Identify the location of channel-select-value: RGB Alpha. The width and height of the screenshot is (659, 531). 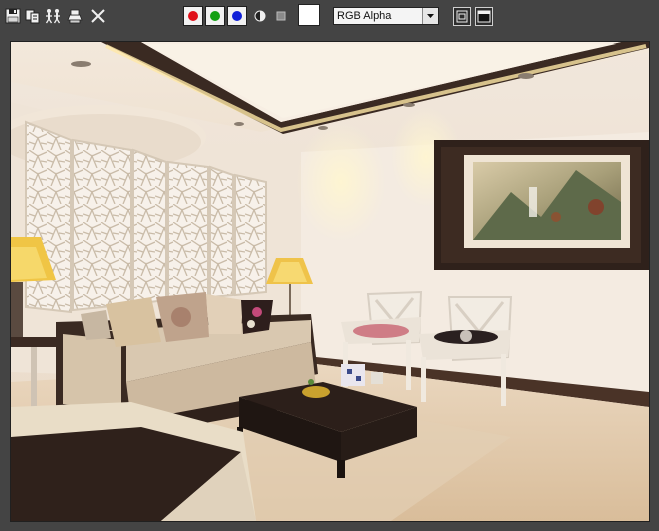
(364, 16).